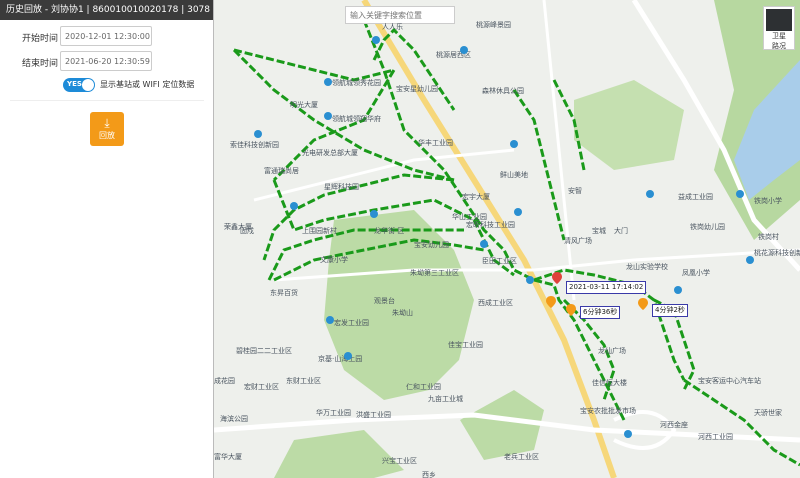 The height and width of the screenshot is (478, 800). I want to click on map-label: 鲜山美地, so click(514, 175).